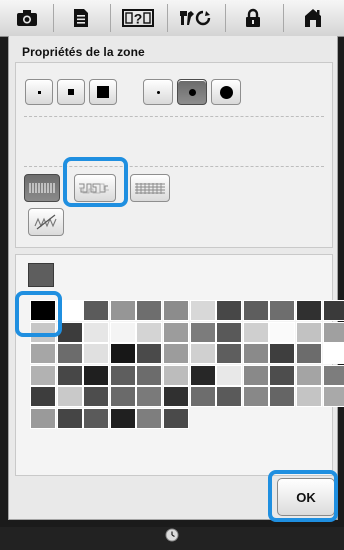 The image size is (344, 550). I want to click on medium-square-size-button, so click(71, 92).